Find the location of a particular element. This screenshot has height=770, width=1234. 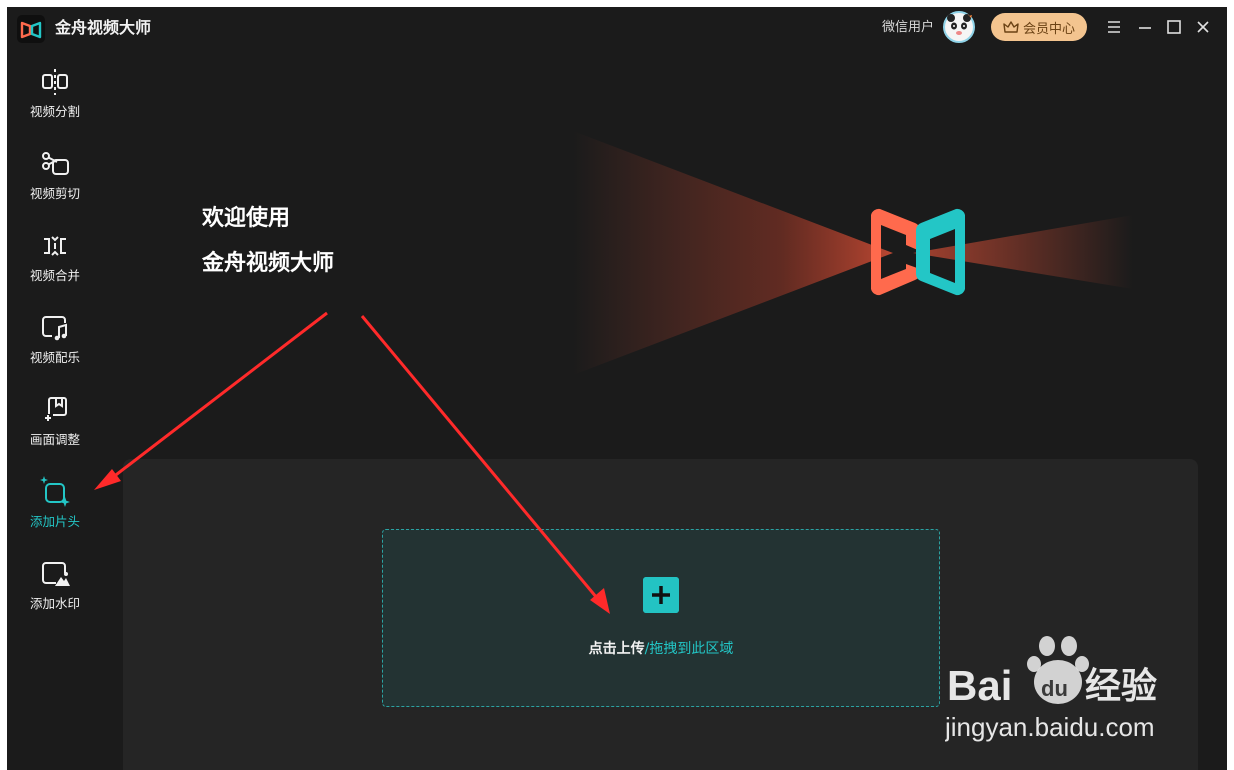

app-logo-icon is located at coordinates (31, 29).